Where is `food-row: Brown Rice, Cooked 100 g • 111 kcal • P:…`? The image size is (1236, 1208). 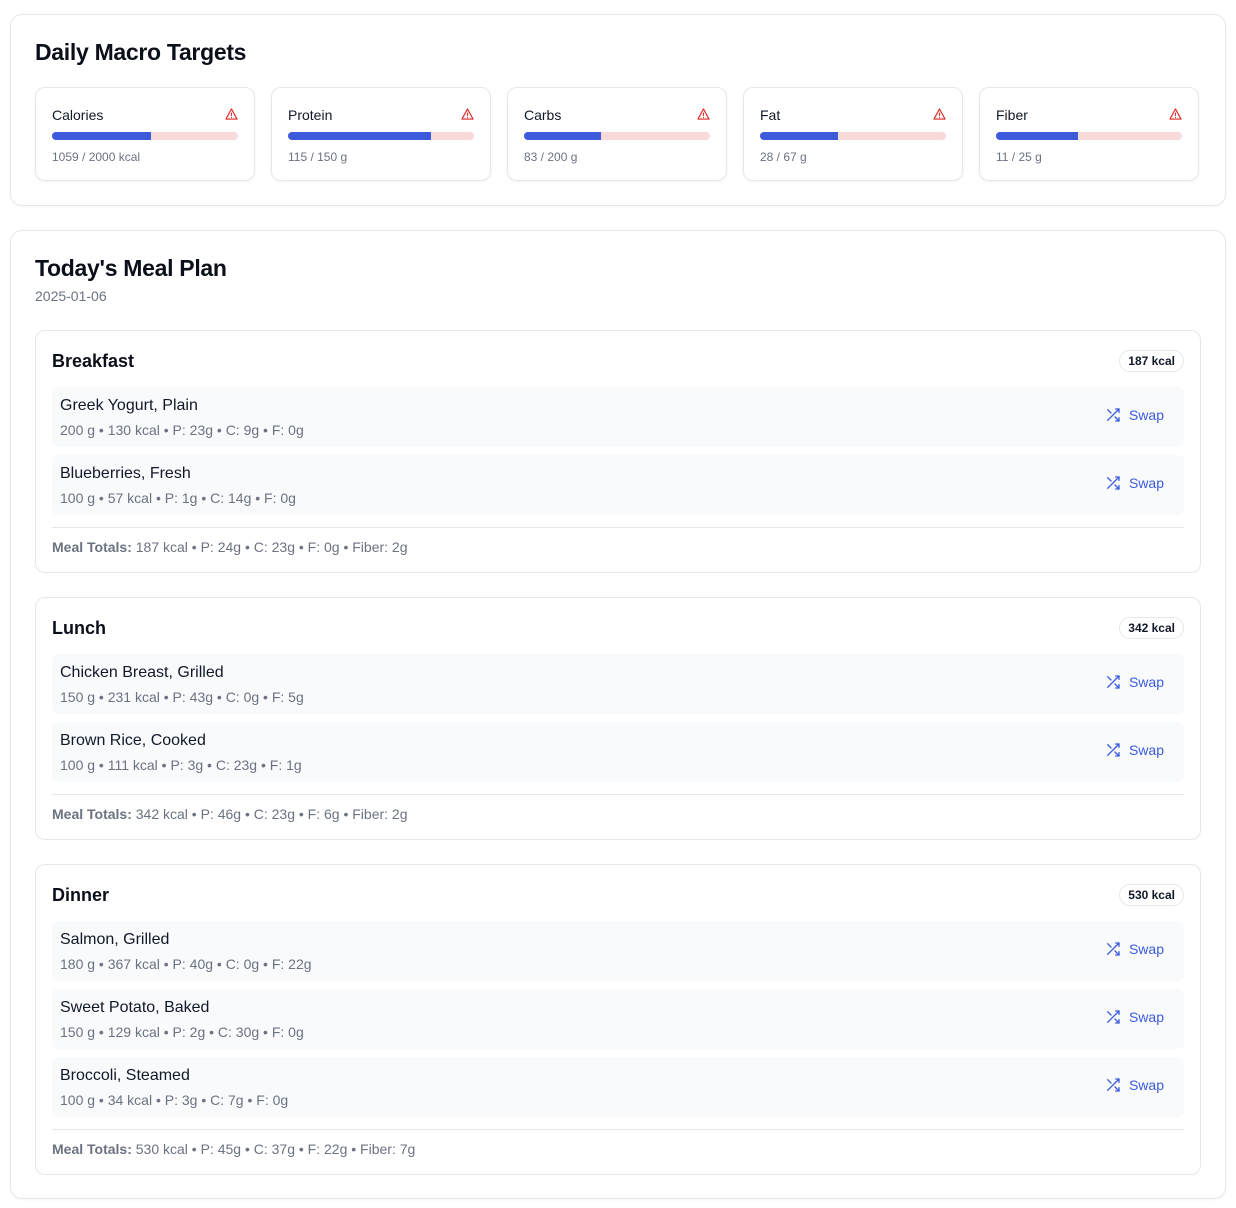
food-row: Brown Rice, Cooked 100 g • 111 kcal • P:… is located at coordinates (618, 752).